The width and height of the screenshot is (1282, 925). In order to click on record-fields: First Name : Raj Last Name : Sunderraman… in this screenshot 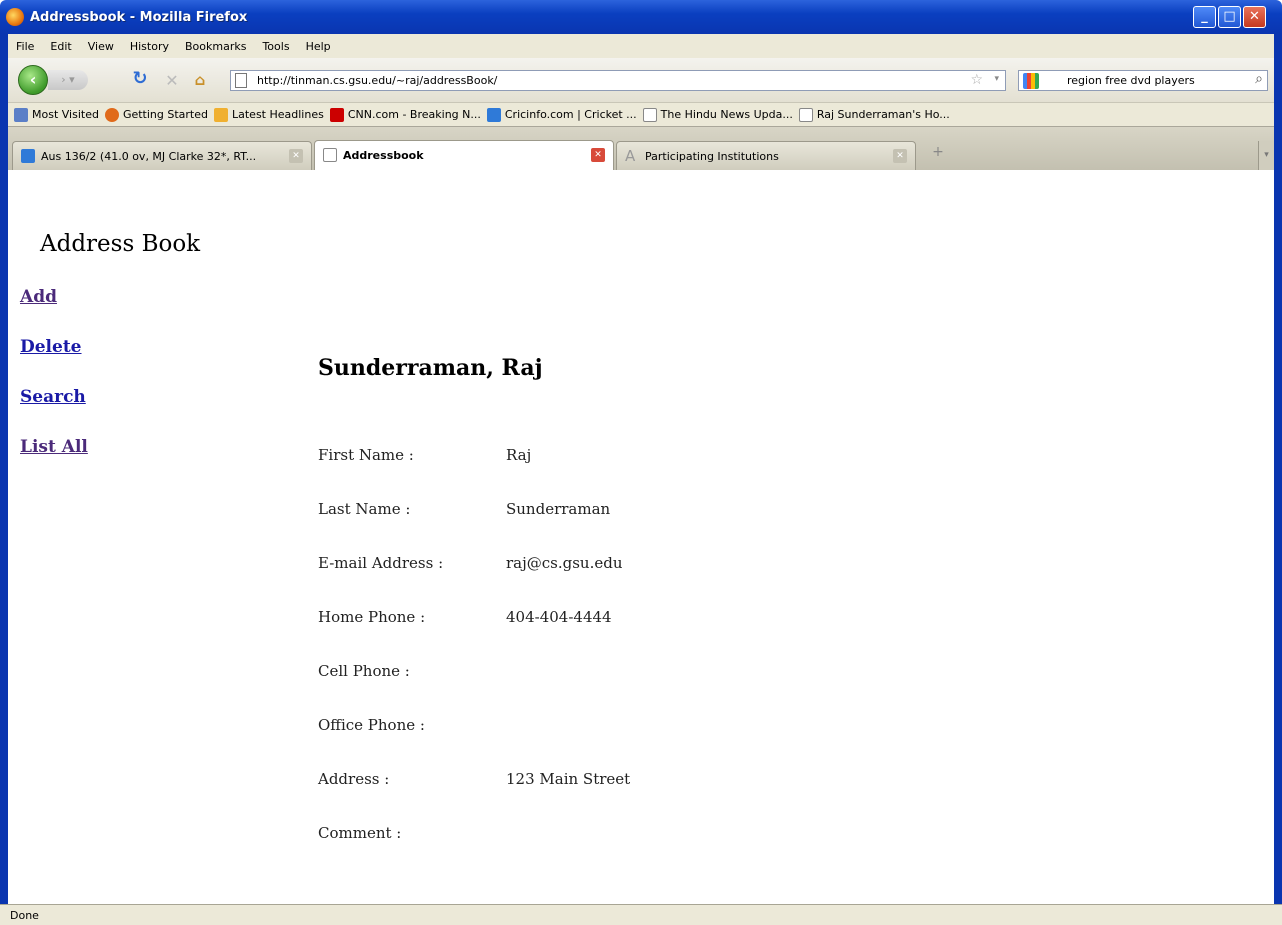, I will do `click(518, 662)`.